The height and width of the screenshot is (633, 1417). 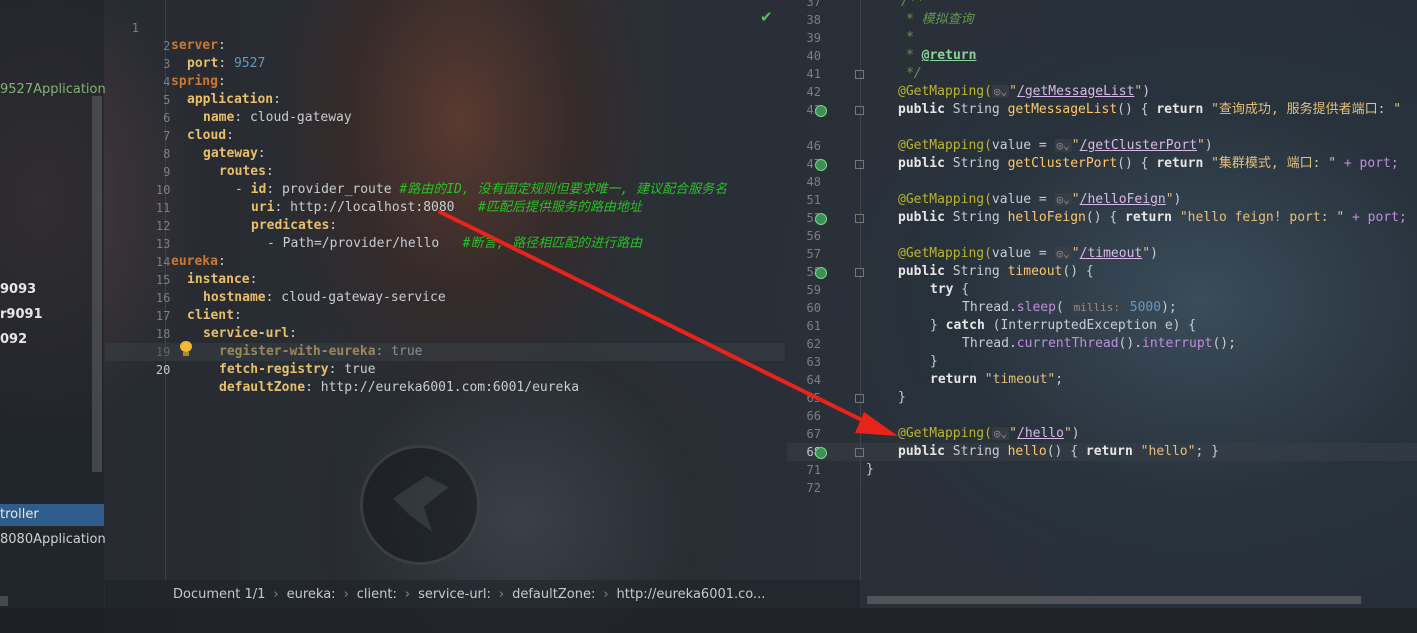 What do you see at coordinates (53, 539) in the screenshot?
I see `project-tree-item: 8080Application` at bounding box center [53, 539].